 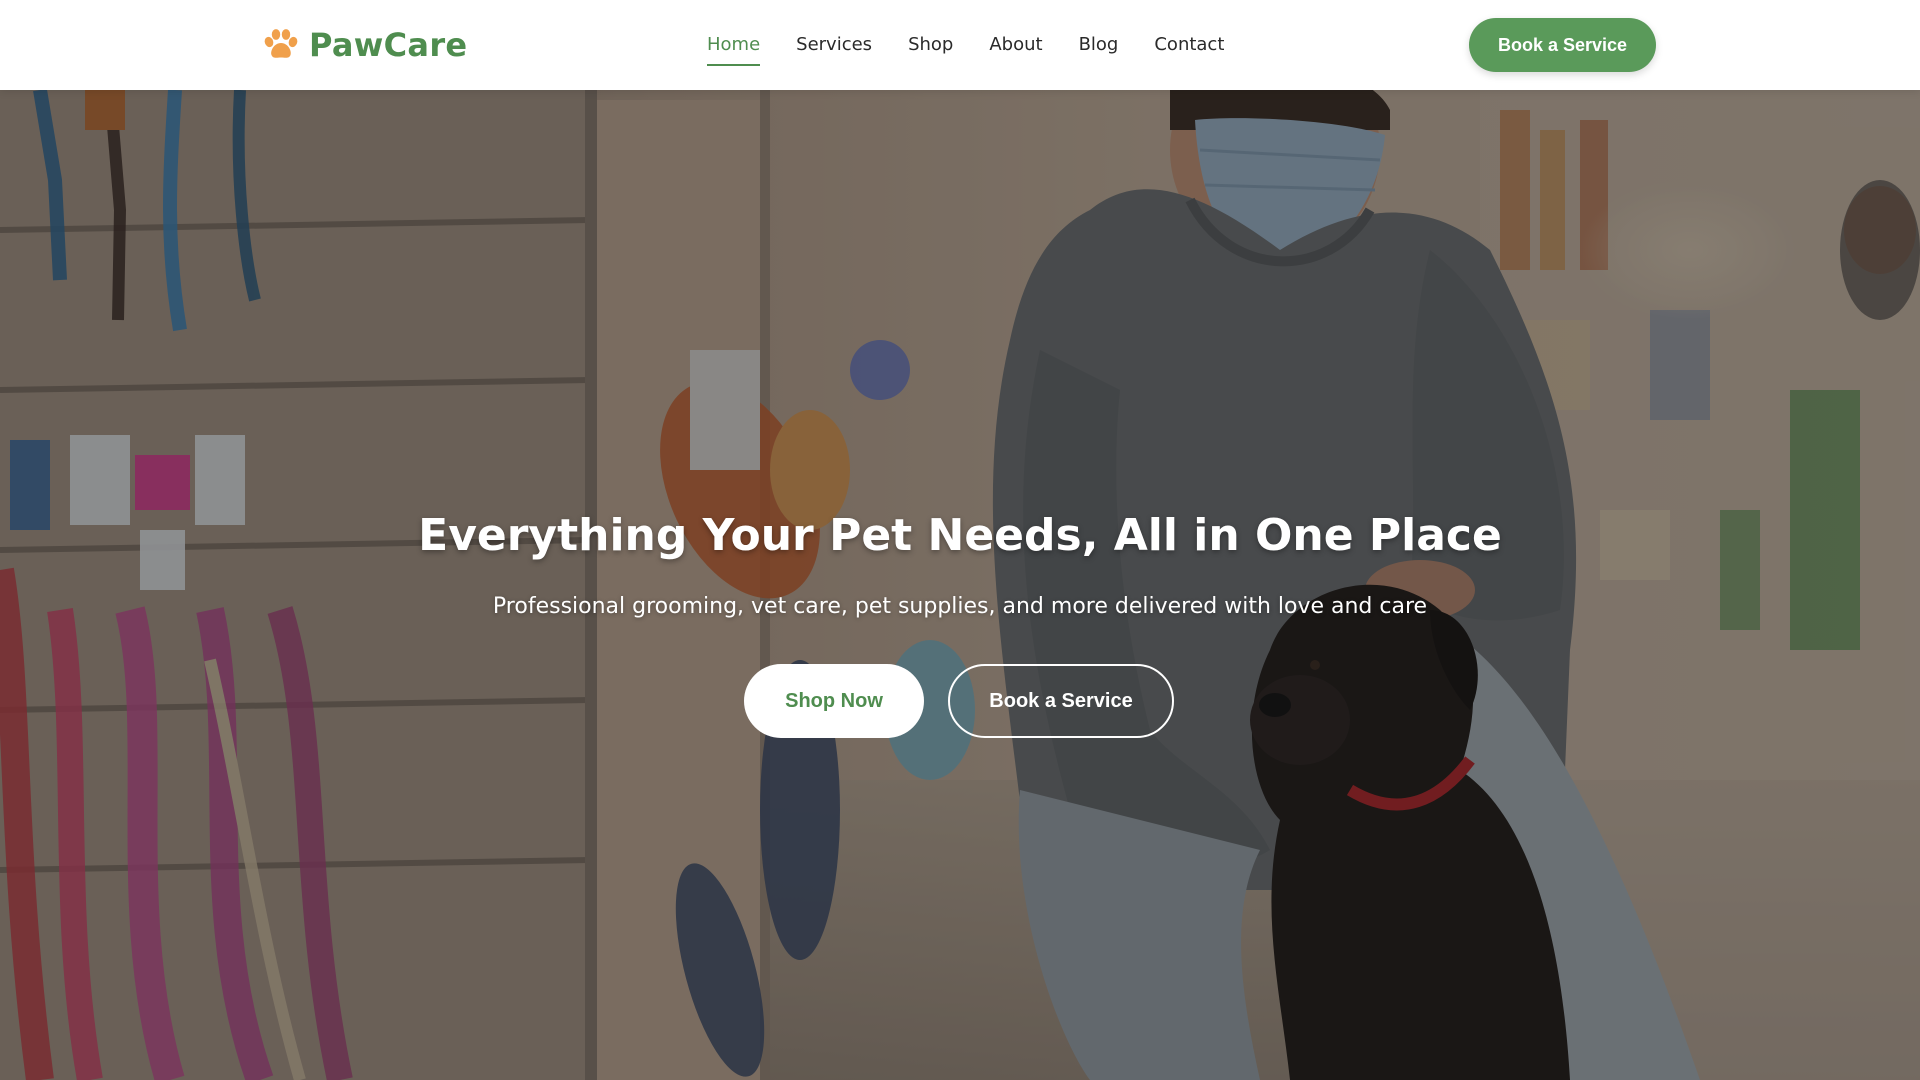 I want to click on header-book-service-button: Book a Service, so click(x=1562, y=45).